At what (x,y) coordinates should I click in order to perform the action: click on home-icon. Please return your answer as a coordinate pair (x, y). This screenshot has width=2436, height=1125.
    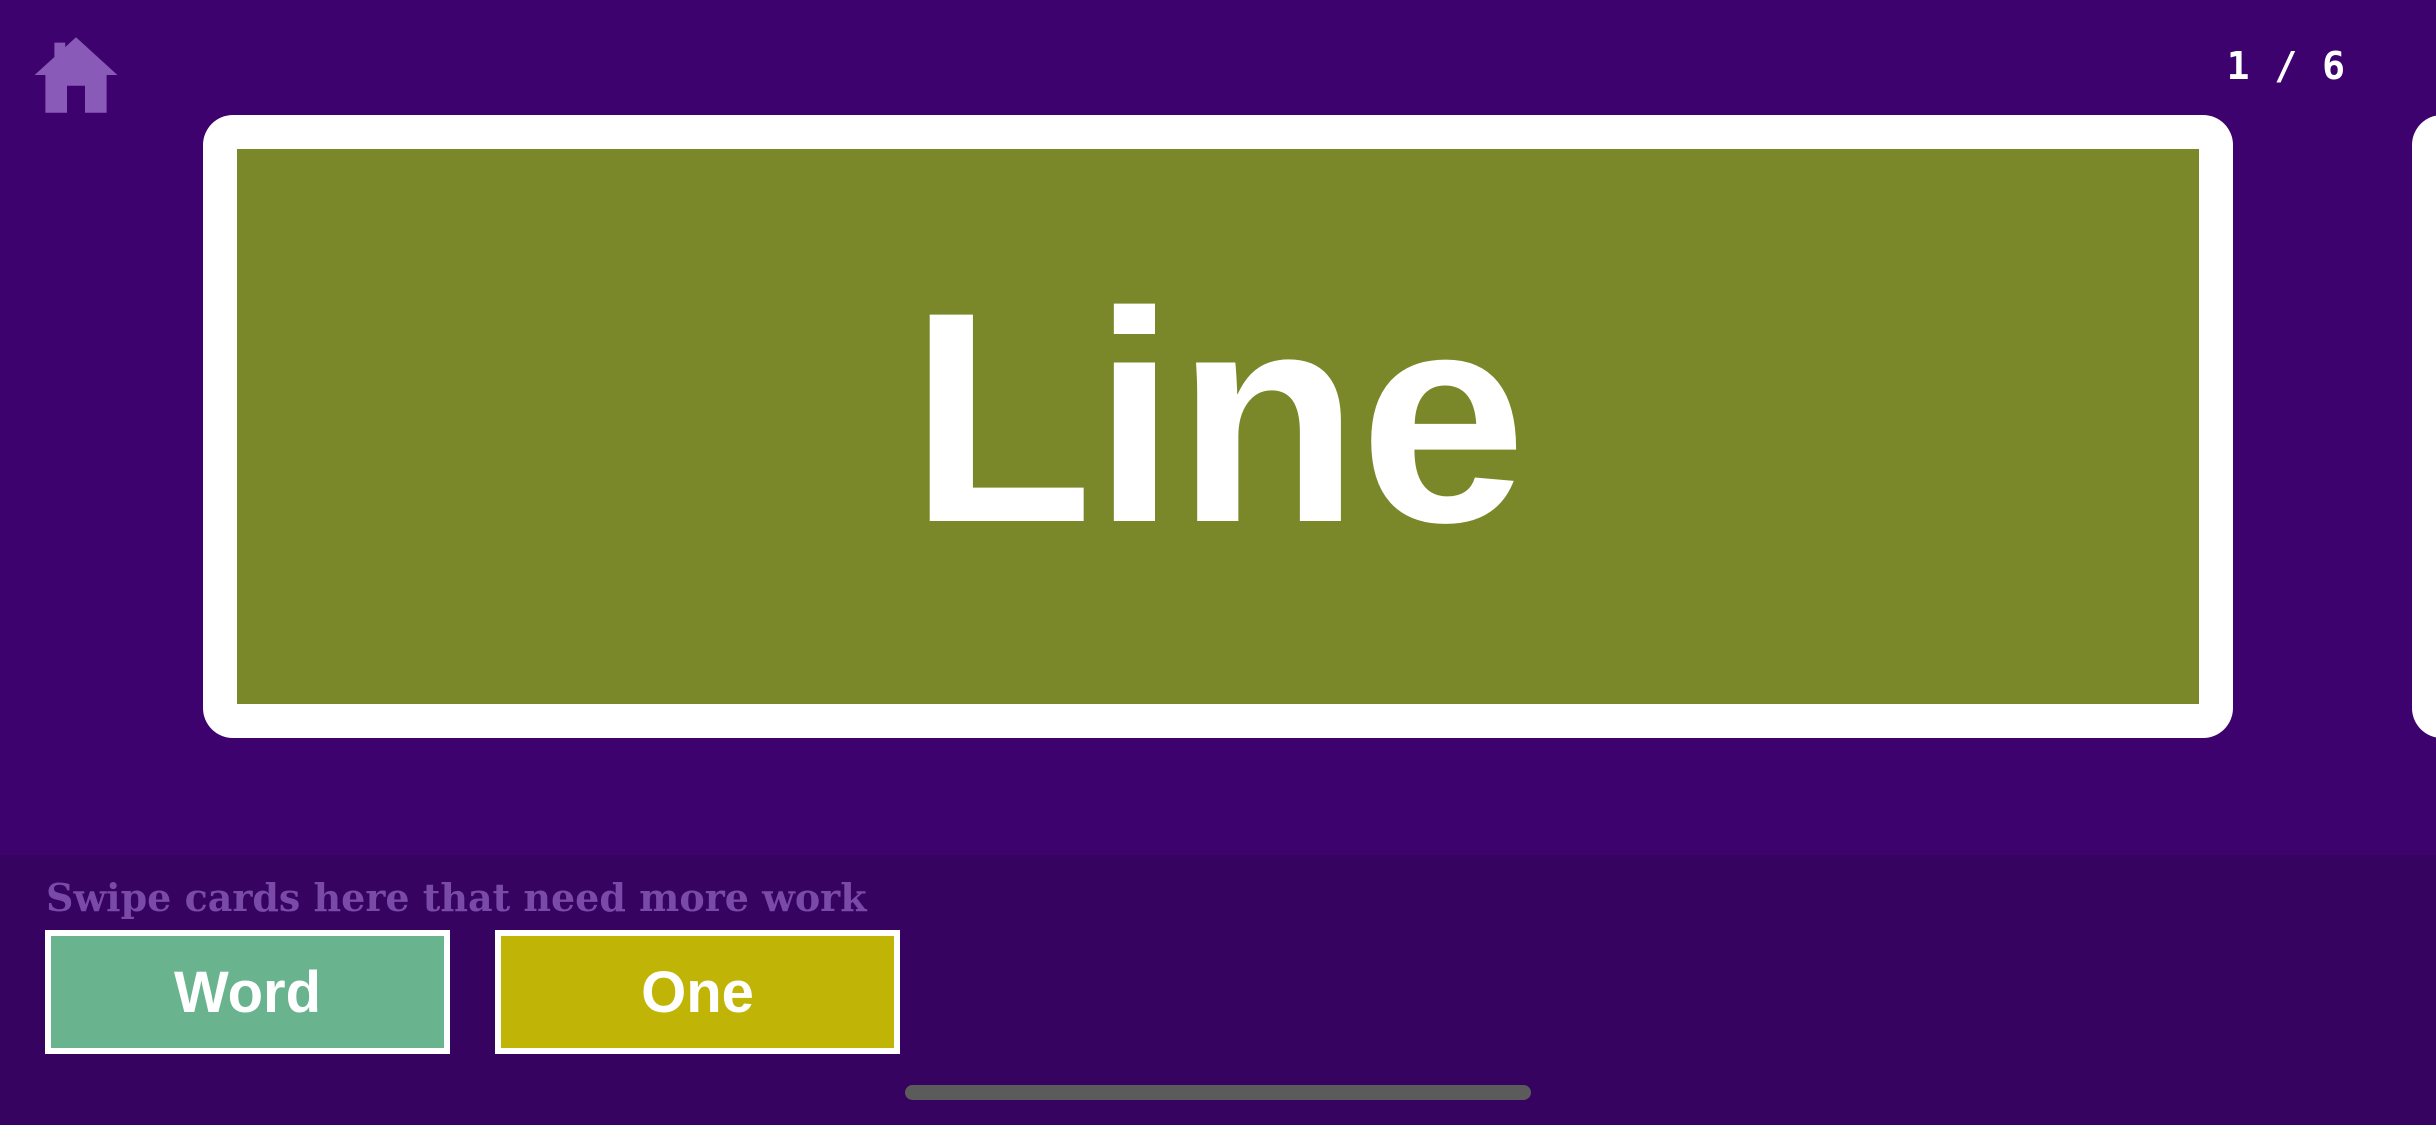
    Looking at the image, I should click on (76, 75).